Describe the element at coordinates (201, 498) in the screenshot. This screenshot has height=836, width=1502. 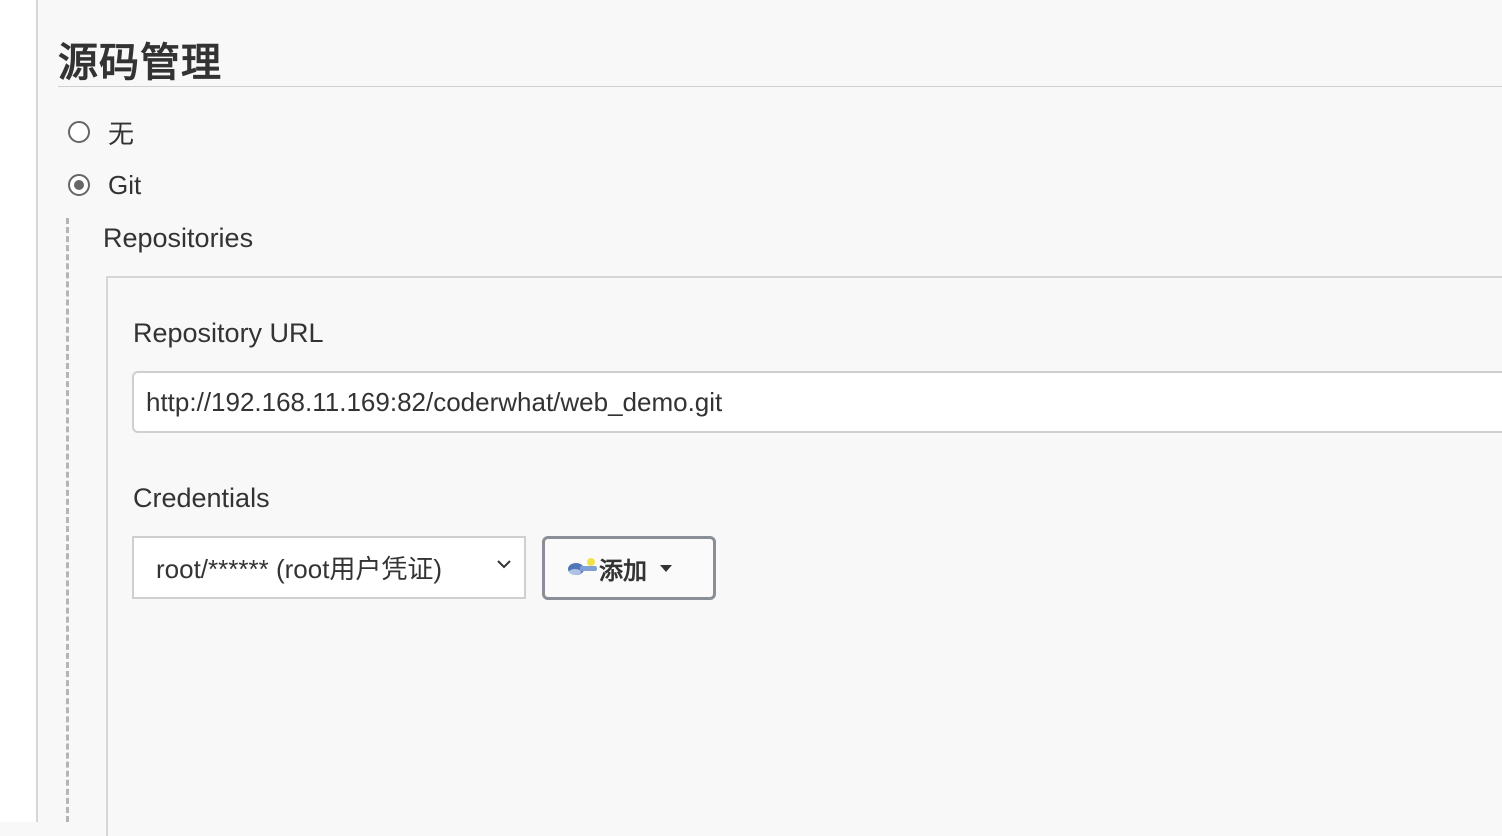
I see `credentials-label: Credentials` at that location.